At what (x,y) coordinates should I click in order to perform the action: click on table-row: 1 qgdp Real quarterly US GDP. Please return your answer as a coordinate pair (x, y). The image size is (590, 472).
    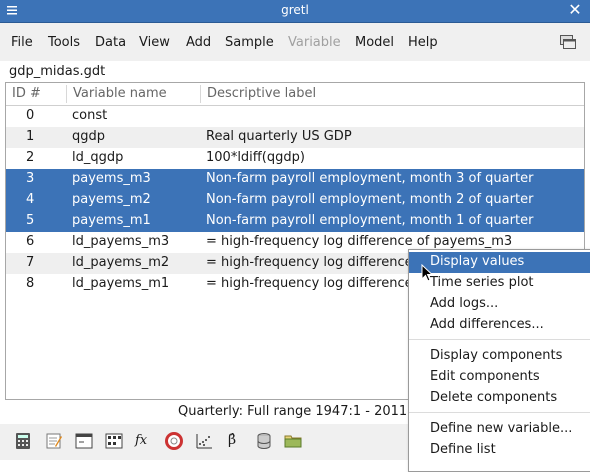
    Looking at the image, I should click on (295, 137).